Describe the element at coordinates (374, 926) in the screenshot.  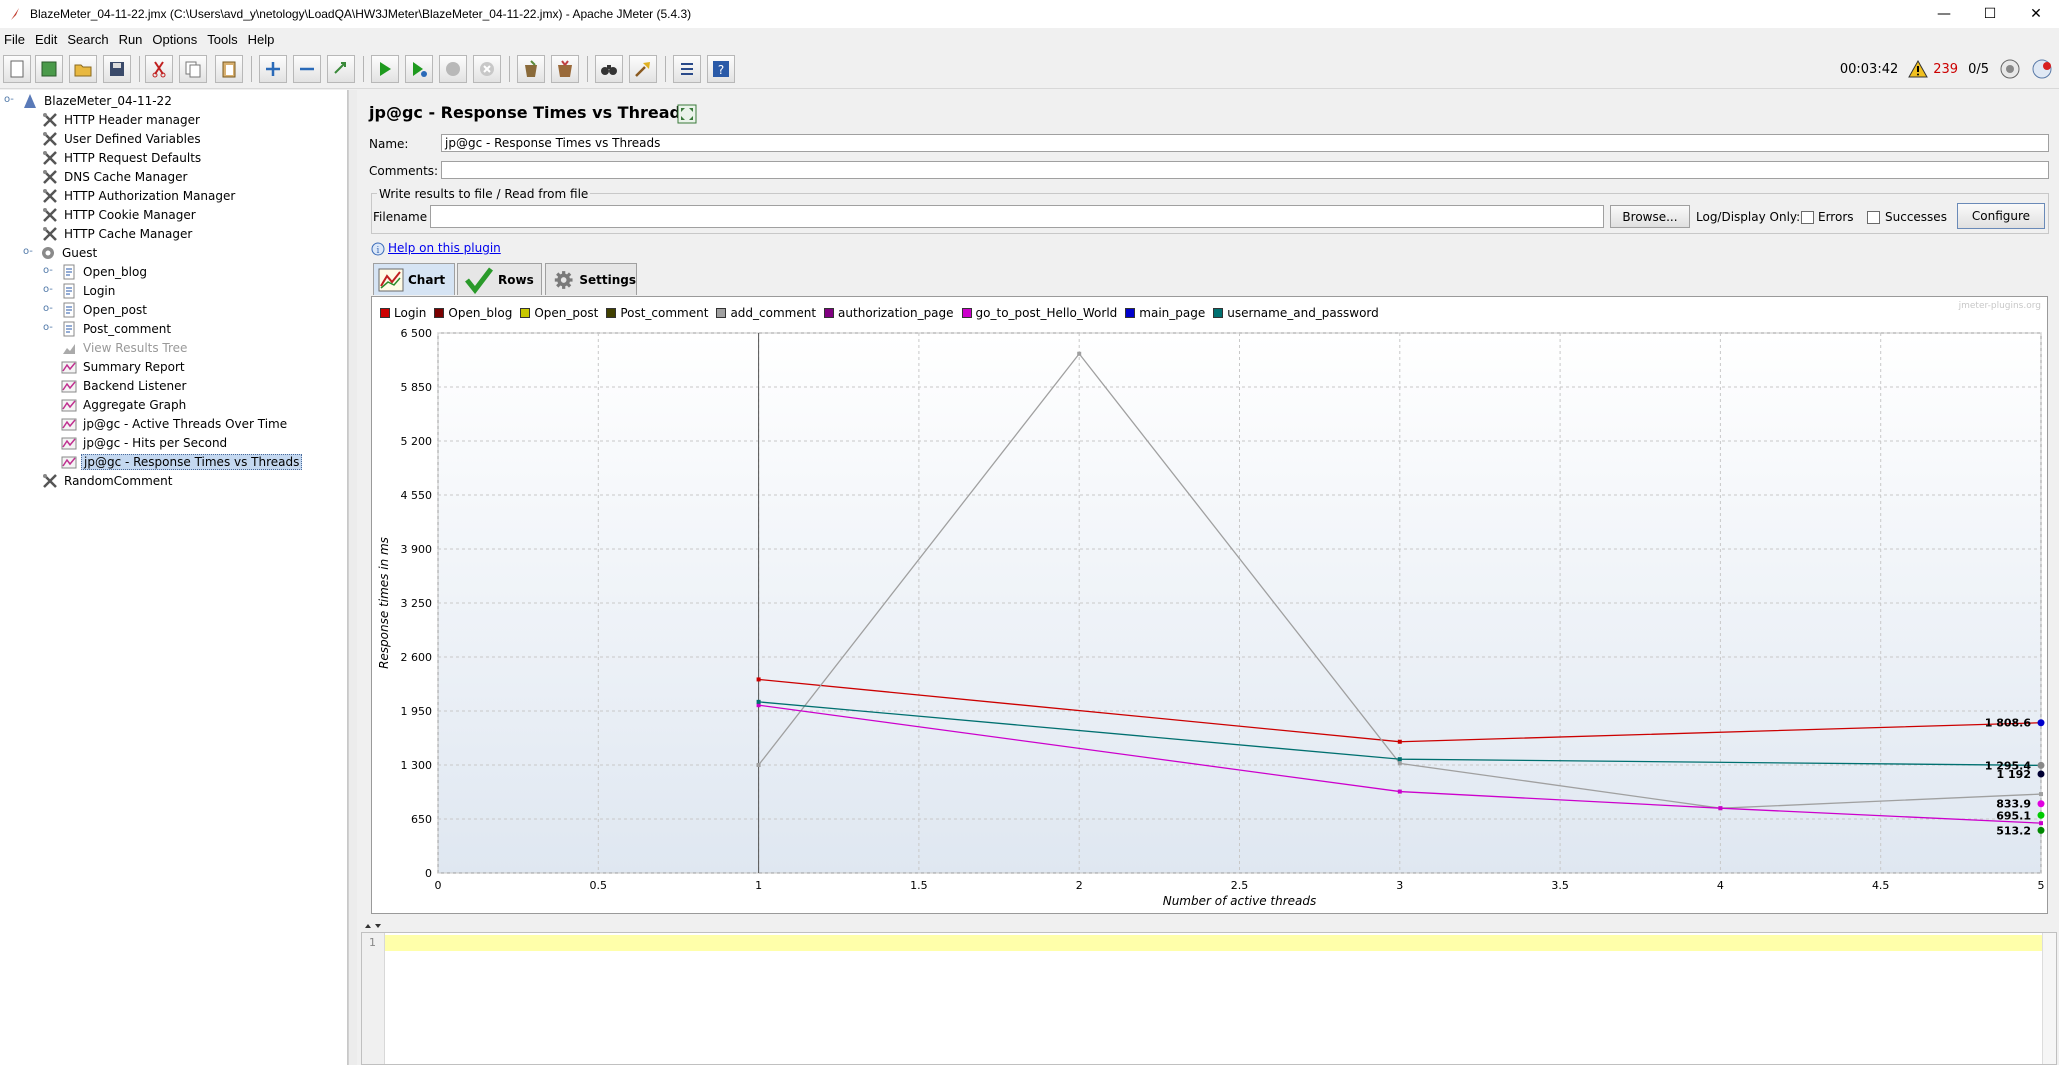
I see `divider-arrows-icon` at that location.